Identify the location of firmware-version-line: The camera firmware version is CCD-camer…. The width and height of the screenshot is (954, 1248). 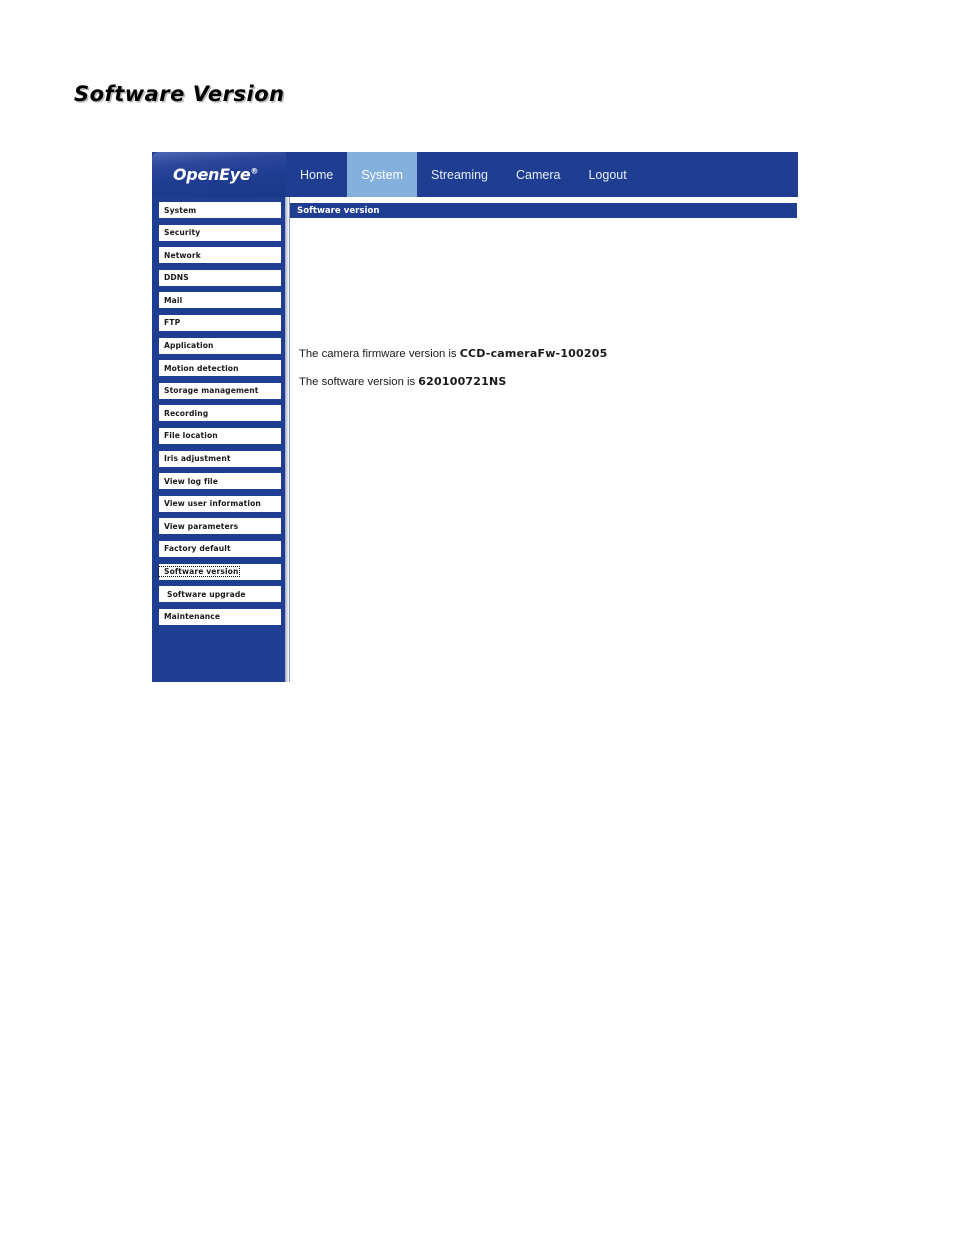
(534, 353).